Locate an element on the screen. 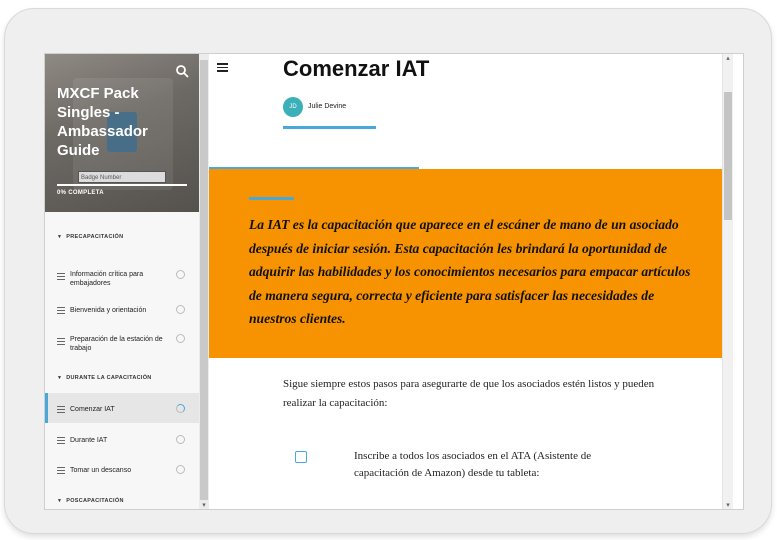  checklist-checkbox is located at coordinates (301, 457).